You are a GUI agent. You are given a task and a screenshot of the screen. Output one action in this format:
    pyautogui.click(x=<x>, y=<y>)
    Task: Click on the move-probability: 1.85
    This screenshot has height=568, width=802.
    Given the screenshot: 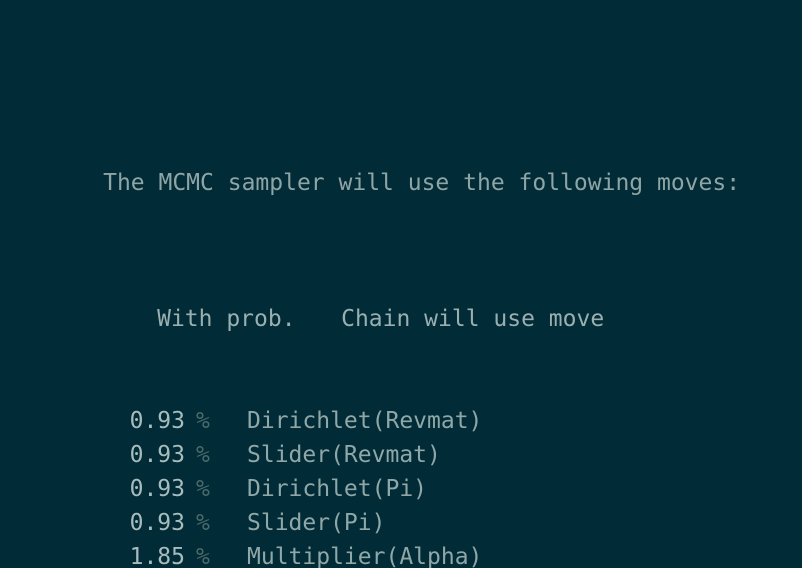 What is the action you would take?
    pyautogui.click(x=157, y=556)
    